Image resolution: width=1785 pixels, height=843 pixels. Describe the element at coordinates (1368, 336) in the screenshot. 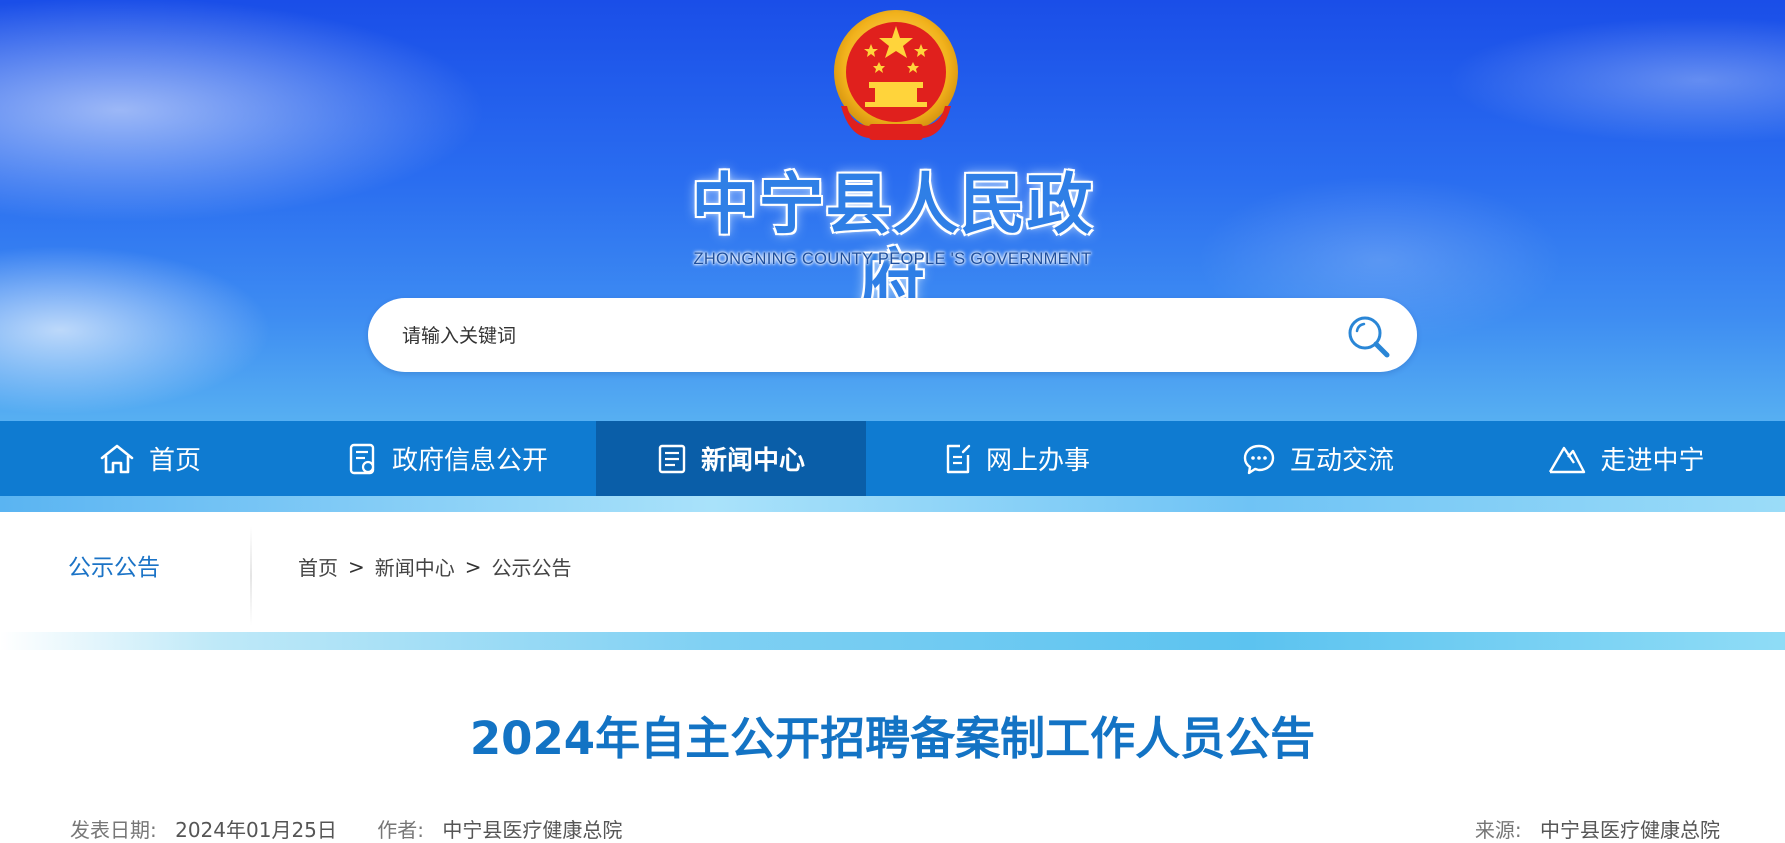

I see `search-icon` at that location.